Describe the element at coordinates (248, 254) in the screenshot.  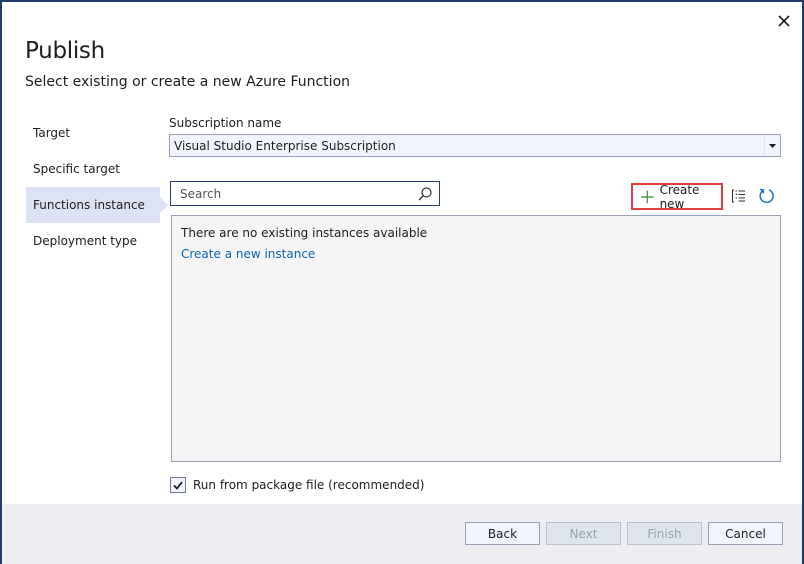
I see `create-instance-link: Create a new instance` at that location.